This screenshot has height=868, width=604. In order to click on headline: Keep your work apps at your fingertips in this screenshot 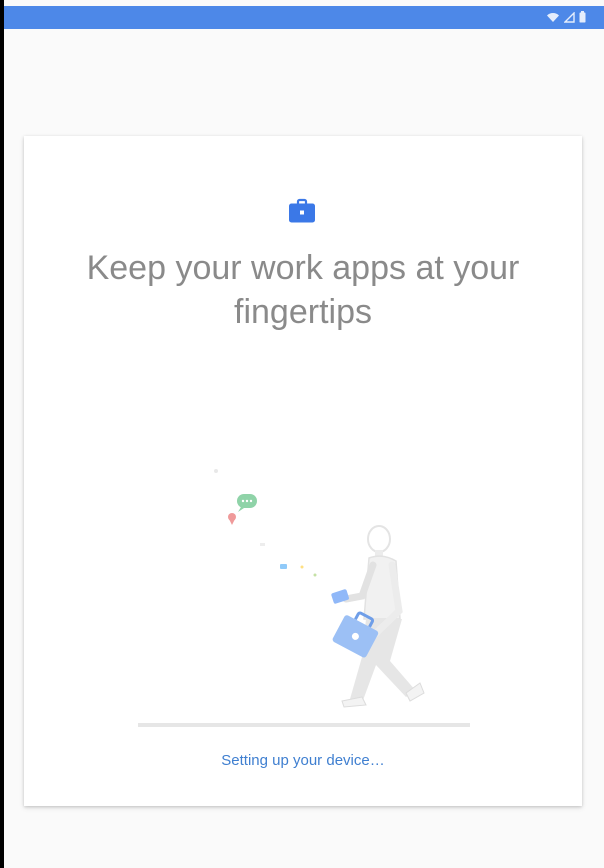, I will do `click(303, 290)`.